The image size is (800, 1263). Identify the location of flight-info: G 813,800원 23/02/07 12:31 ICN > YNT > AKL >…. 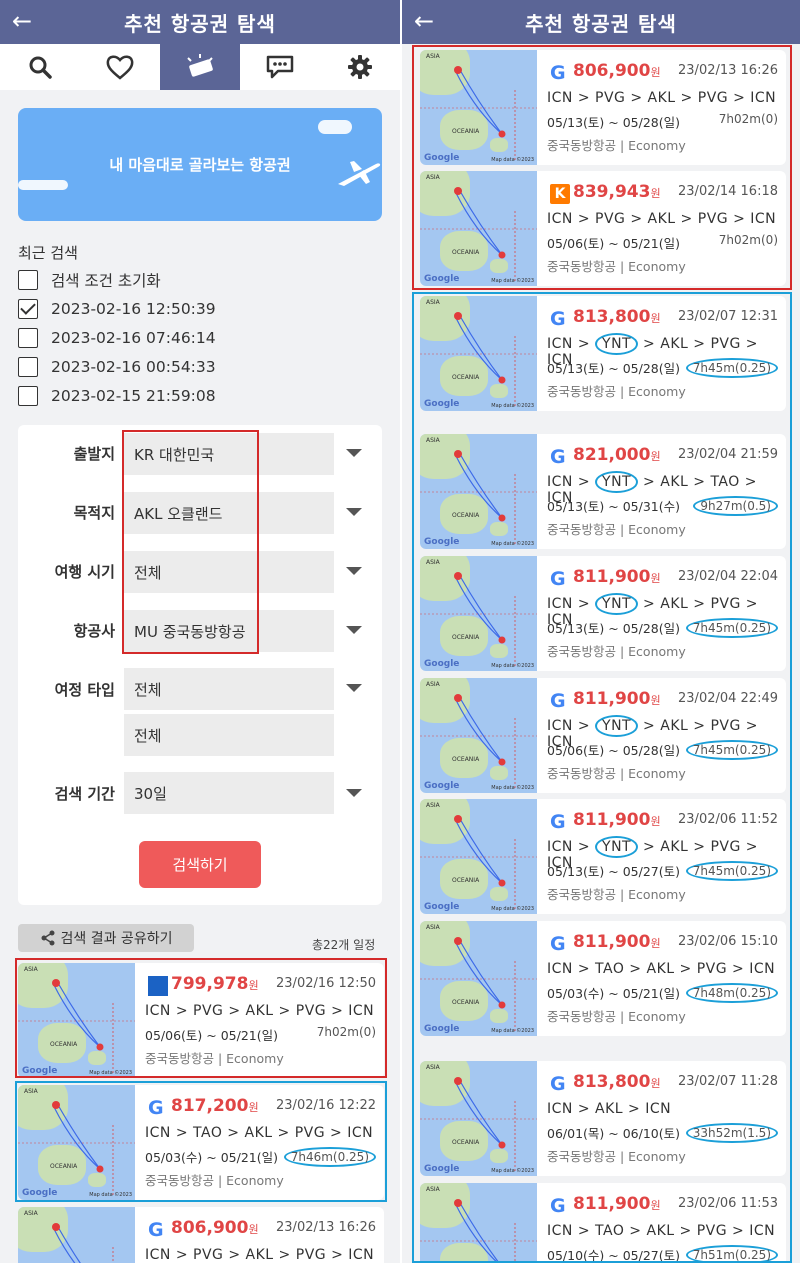
(662, 353).